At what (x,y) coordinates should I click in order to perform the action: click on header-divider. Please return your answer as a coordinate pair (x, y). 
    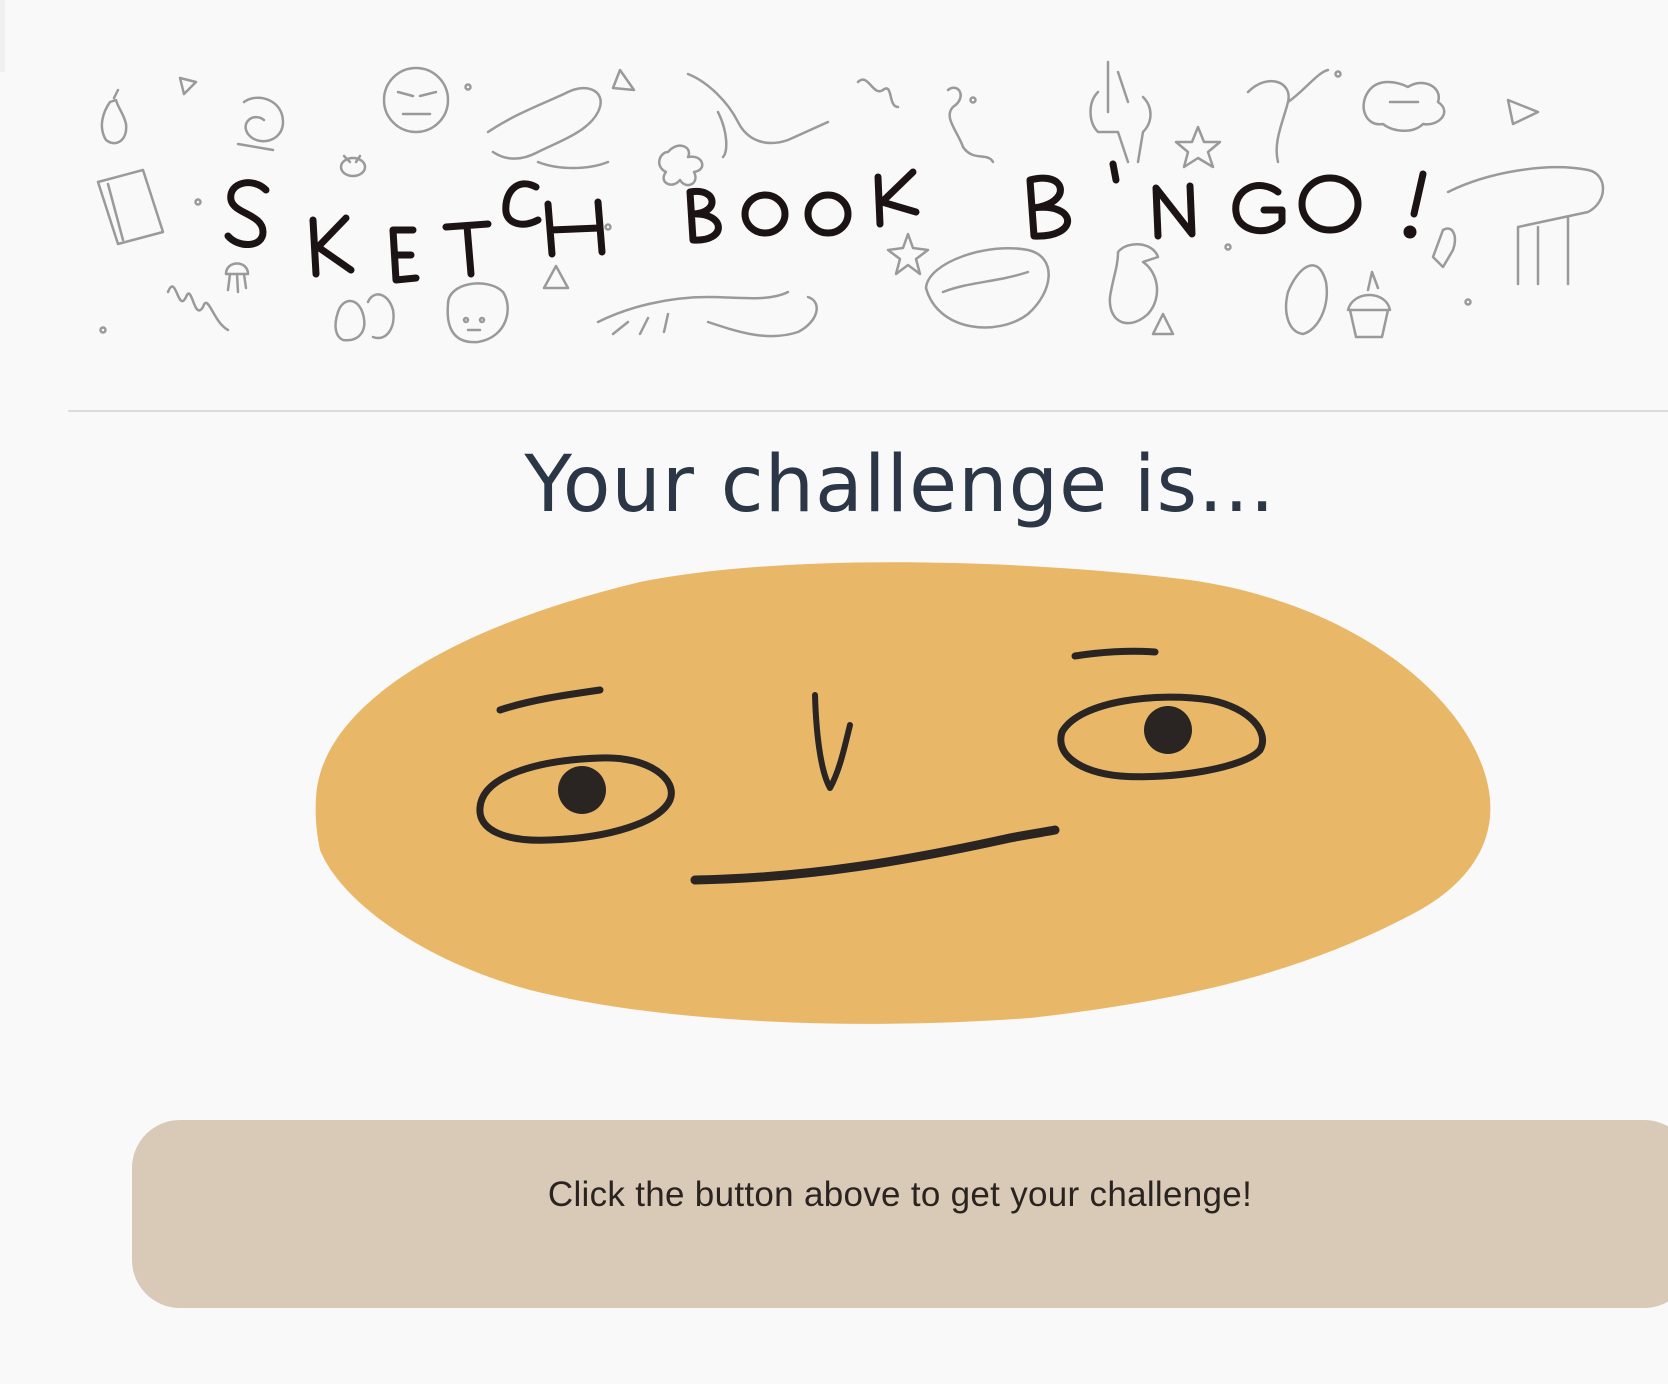
    Looking at the image, I should click on (868, 411).